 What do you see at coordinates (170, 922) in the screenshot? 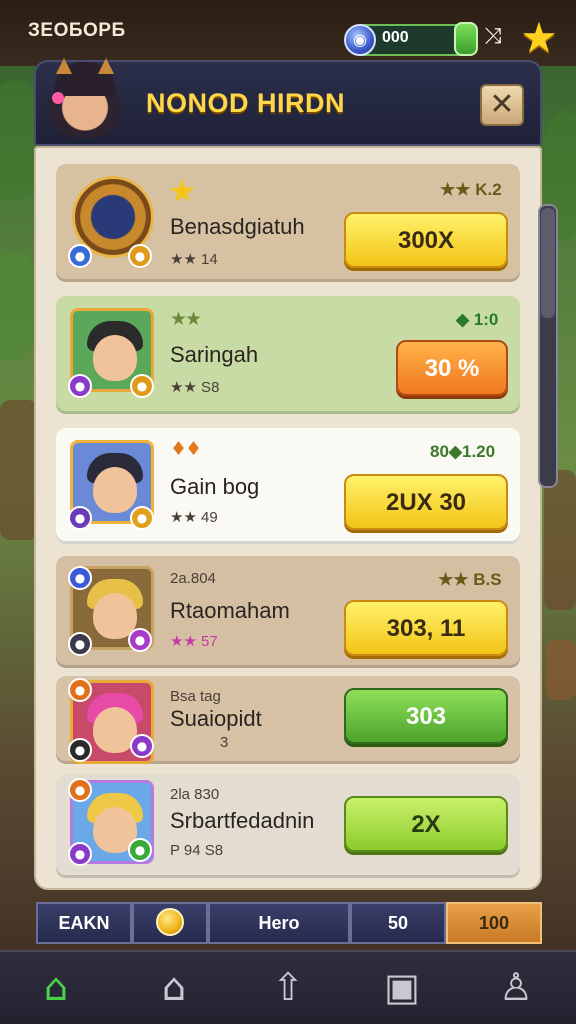
I see `coin-icon` at bounding box center [170, 922].